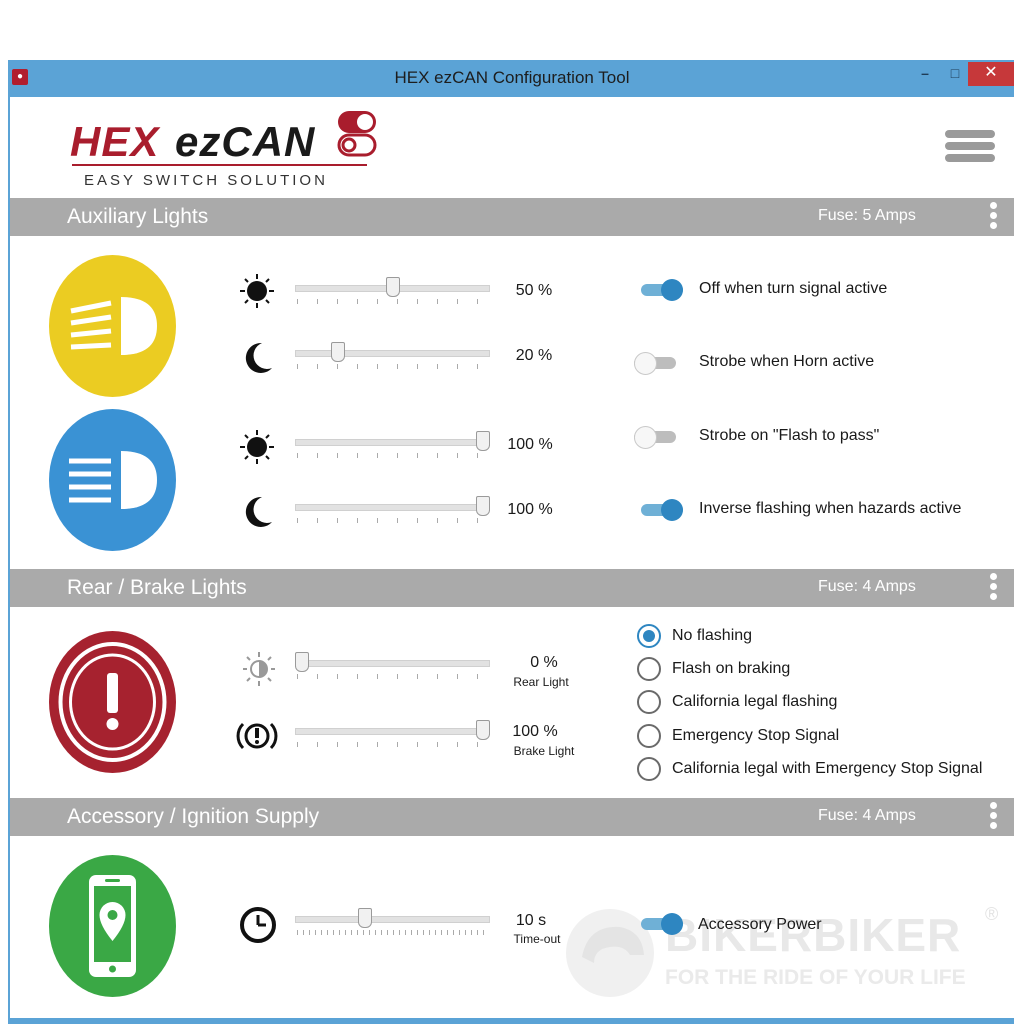 This screenshot has height=1024, width=1024. Describe the element at coordinates (512, 588) in the screenshot. I see `section-bar-rear-brake: Rear / Brake Lights Fuse: 4 Amps` at that location.